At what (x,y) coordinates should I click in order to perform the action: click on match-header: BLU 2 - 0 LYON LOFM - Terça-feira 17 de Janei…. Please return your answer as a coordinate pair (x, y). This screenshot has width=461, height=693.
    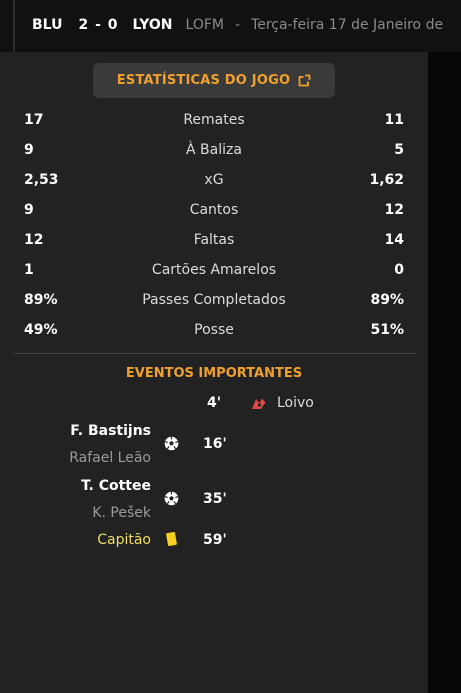
    Looking at the image, I should click on (230, 26).